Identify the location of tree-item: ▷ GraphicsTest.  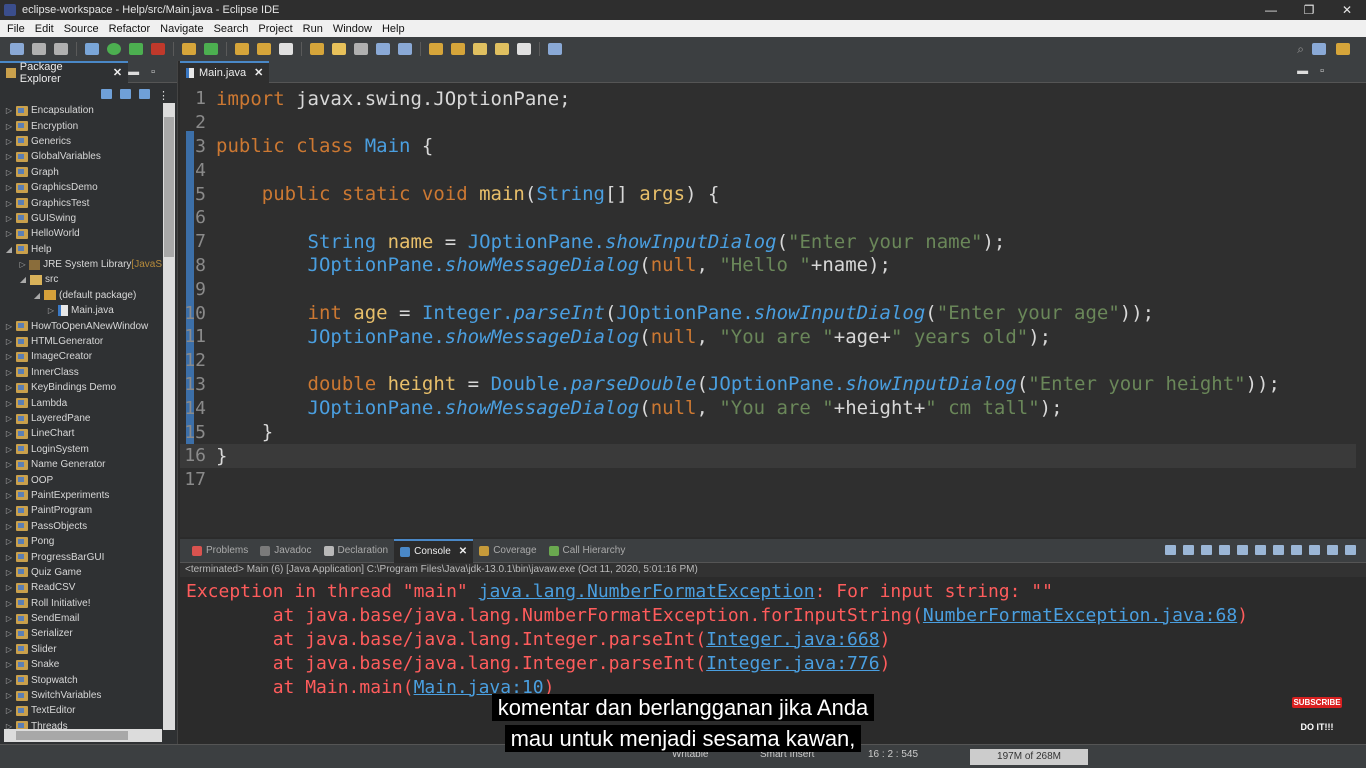
(81, 202).